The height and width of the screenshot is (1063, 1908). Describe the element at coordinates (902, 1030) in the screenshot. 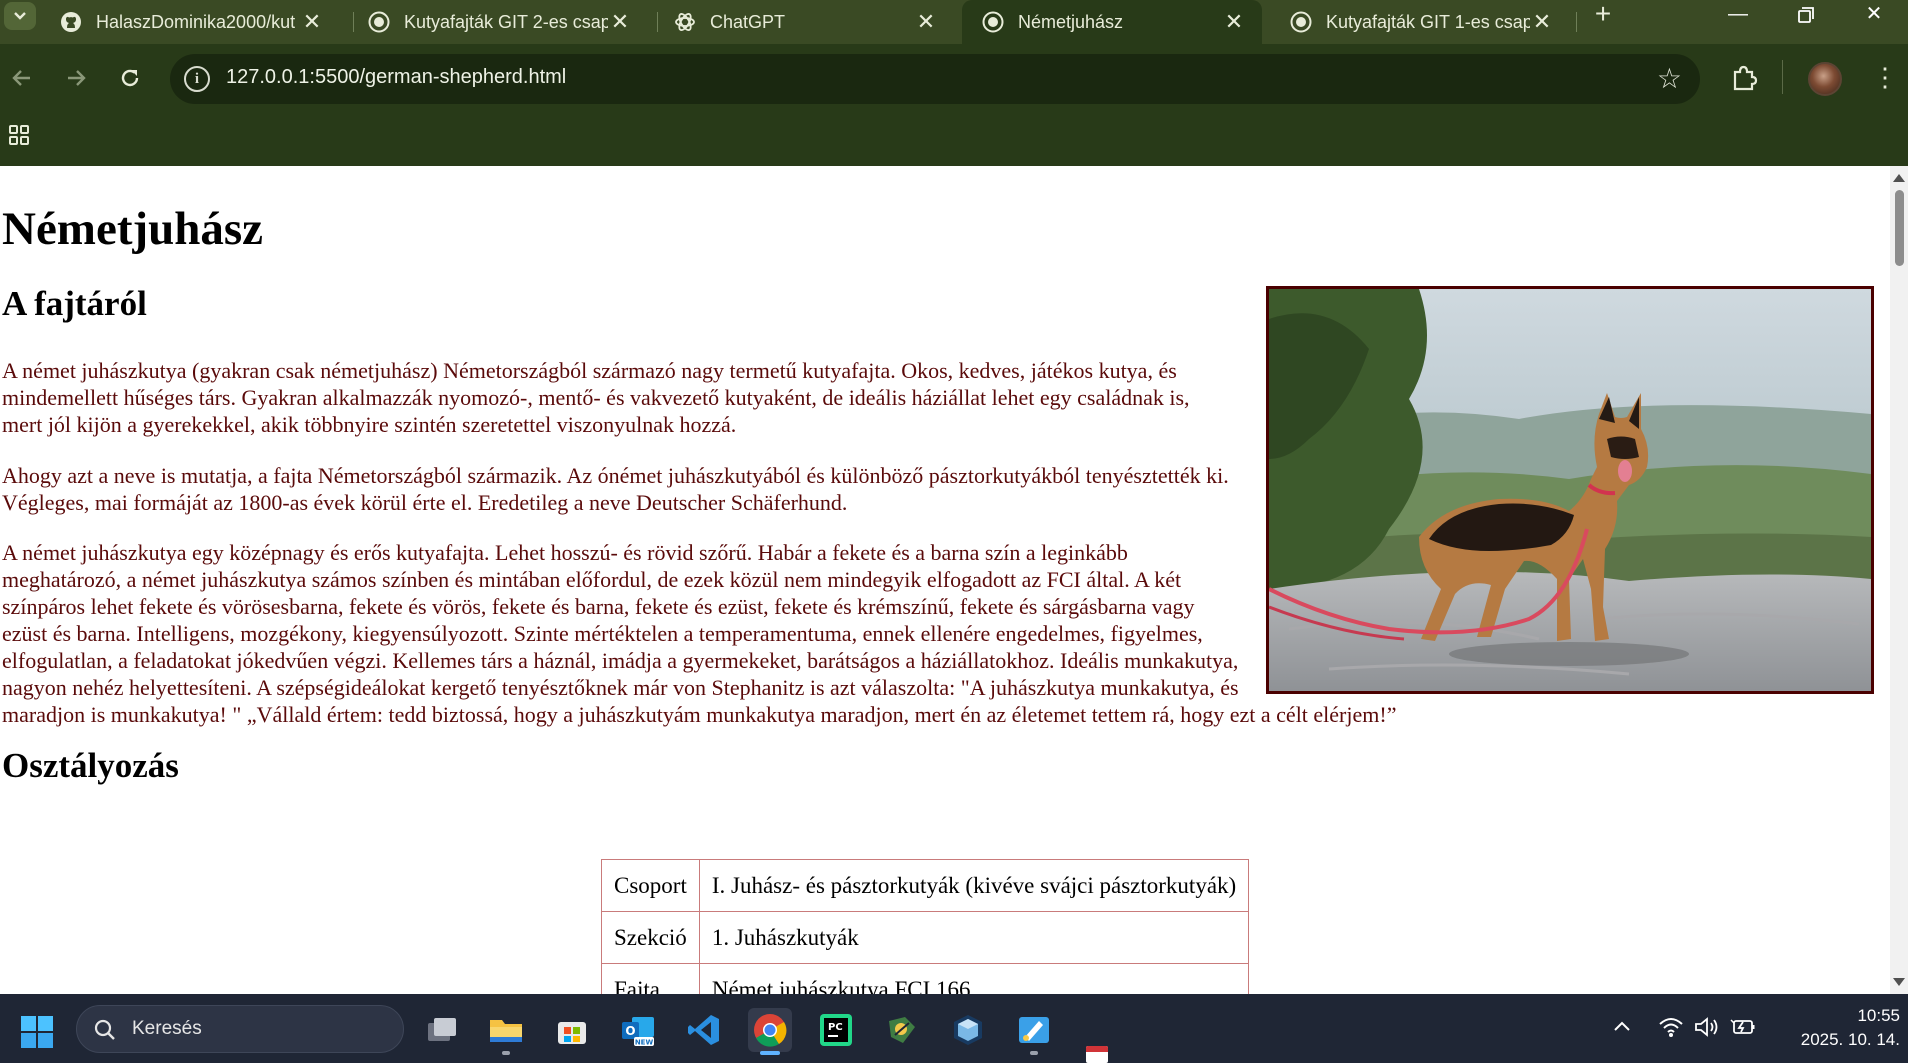

I see `app-icon` at that location.